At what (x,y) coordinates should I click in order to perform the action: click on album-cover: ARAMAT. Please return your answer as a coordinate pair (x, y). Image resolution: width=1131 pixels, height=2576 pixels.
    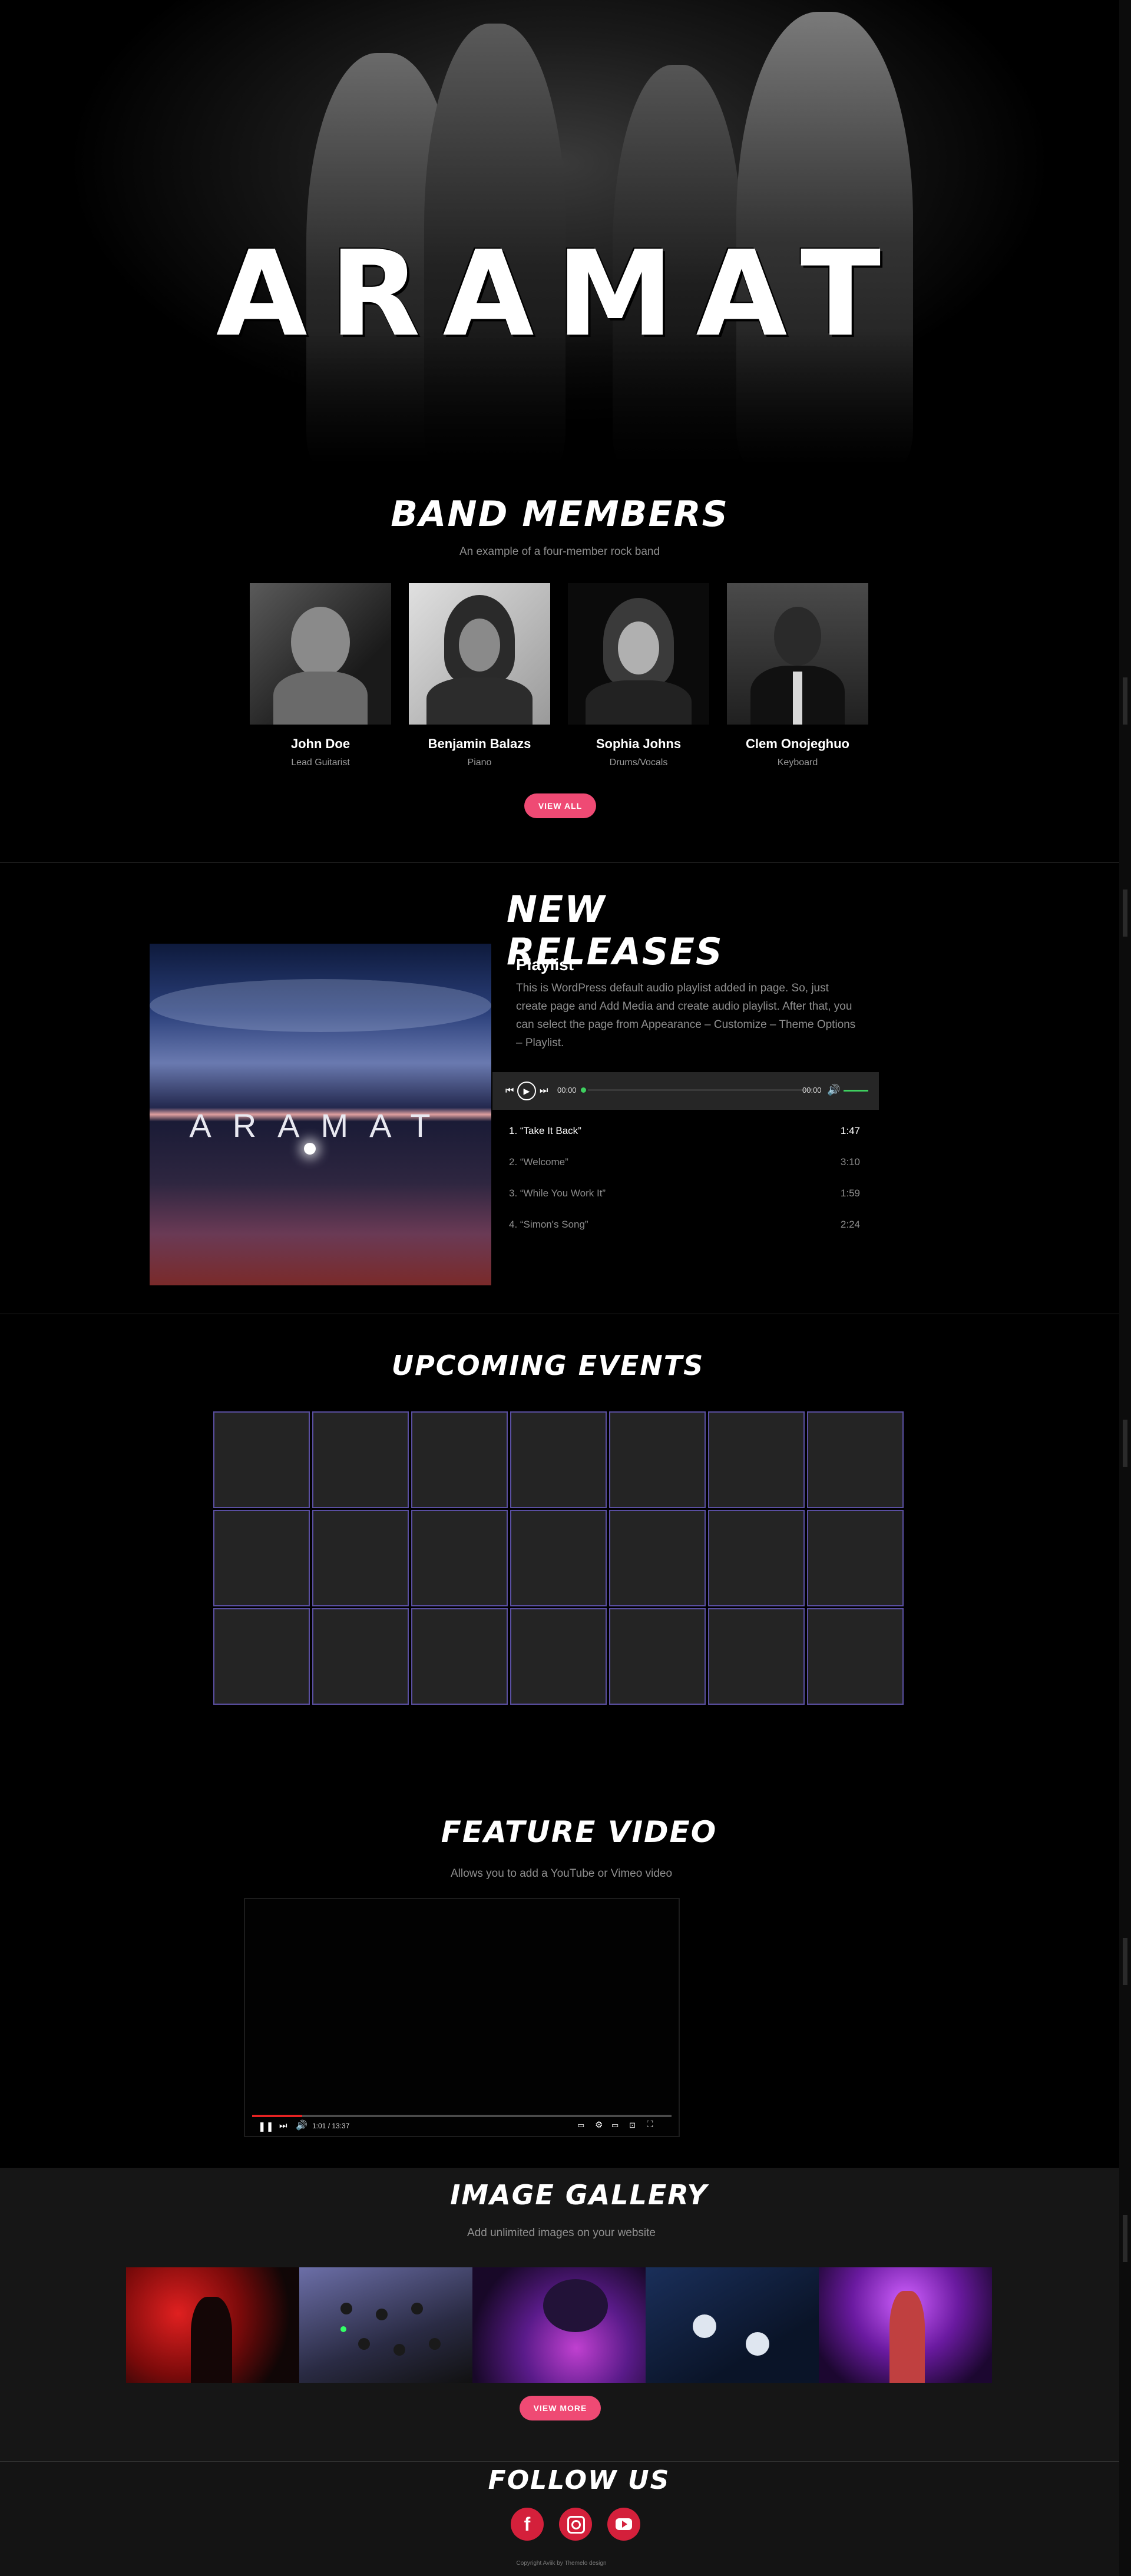
    Looking at the image, I should click on (321, 1114).